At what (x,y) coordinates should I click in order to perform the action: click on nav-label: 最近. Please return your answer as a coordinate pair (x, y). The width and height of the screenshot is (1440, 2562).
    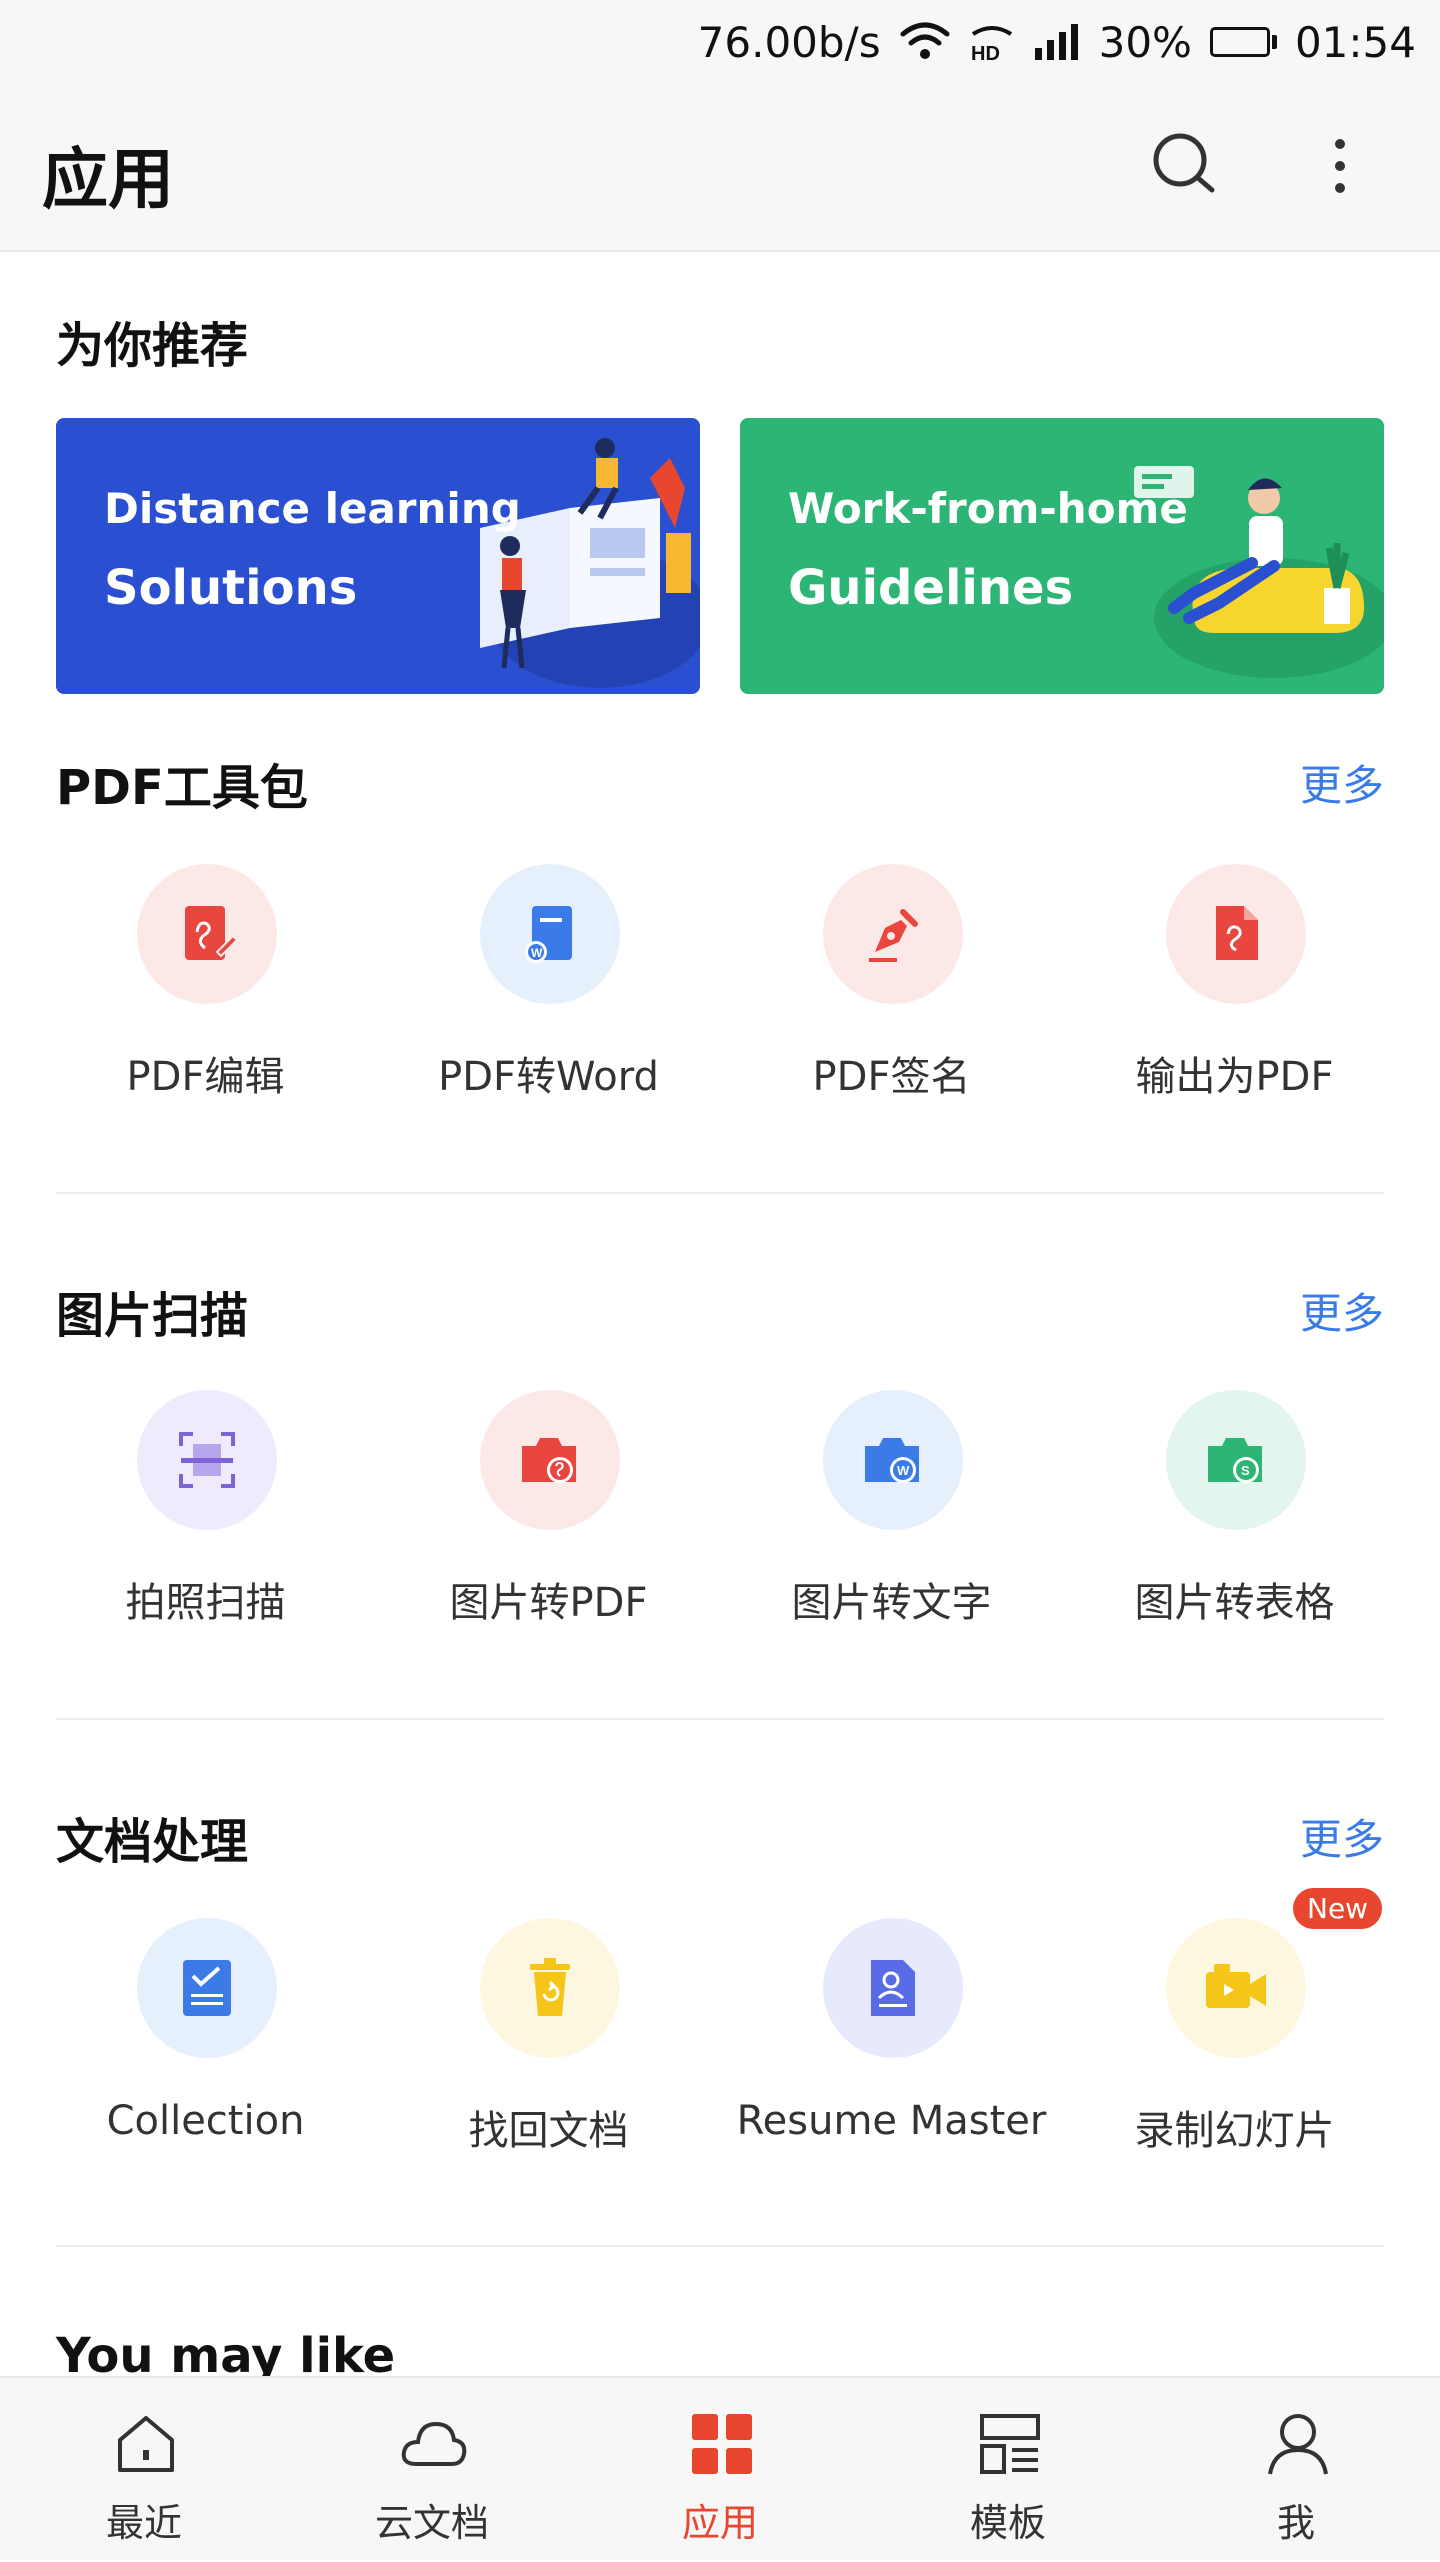
    Looking at the image, I should click on (143, 2523).